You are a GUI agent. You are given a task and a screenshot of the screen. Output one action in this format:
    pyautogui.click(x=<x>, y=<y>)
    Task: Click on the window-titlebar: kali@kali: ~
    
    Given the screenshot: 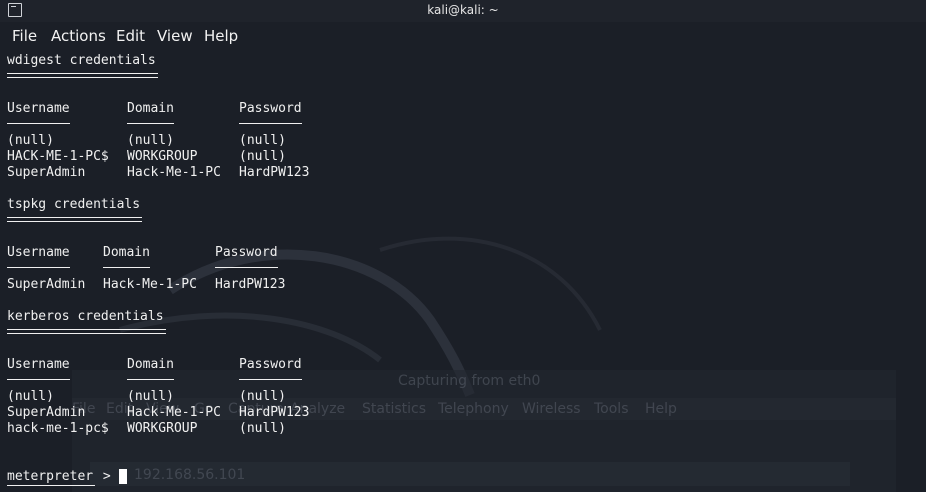 What is the action you would take?
    pyautogui.click(x=463, y=11)
    